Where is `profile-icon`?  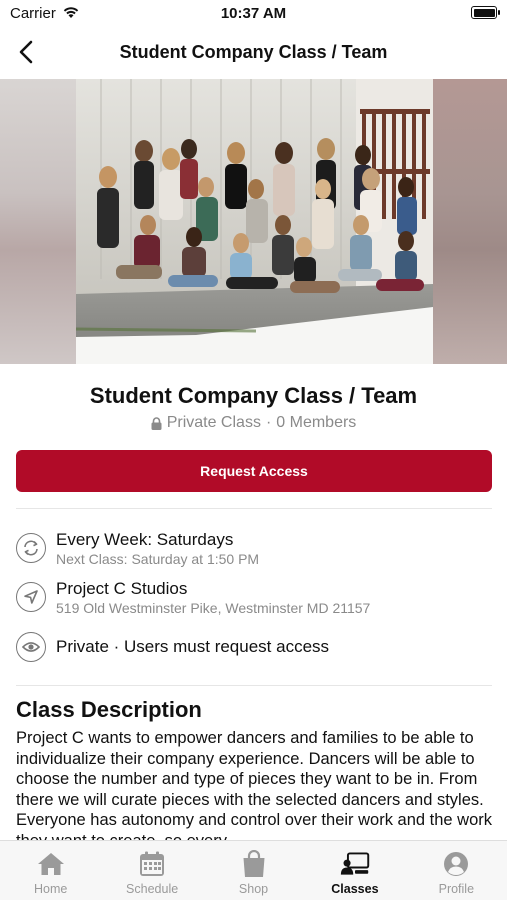 profile-icon is located at coordinates (456, 864).